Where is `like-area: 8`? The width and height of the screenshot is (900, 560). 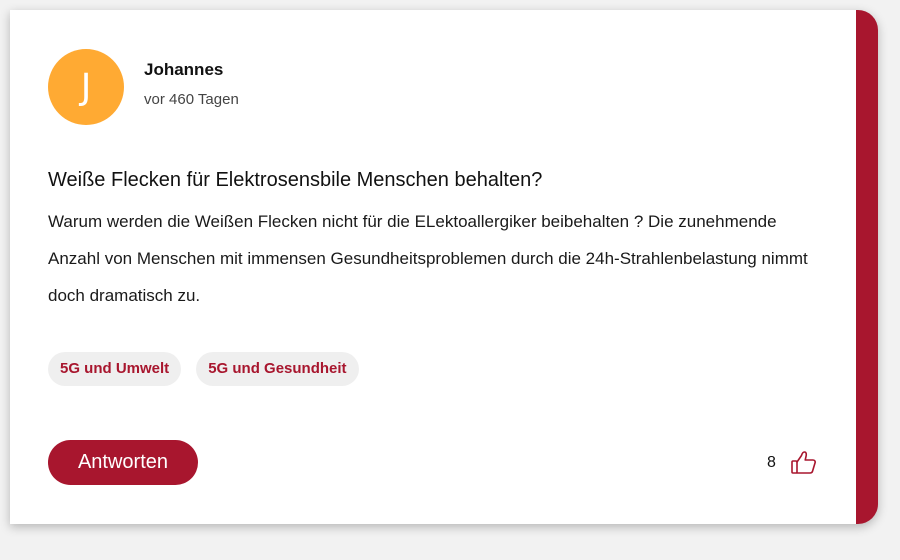 like-area: 8 is located at coordinates (792, 463).